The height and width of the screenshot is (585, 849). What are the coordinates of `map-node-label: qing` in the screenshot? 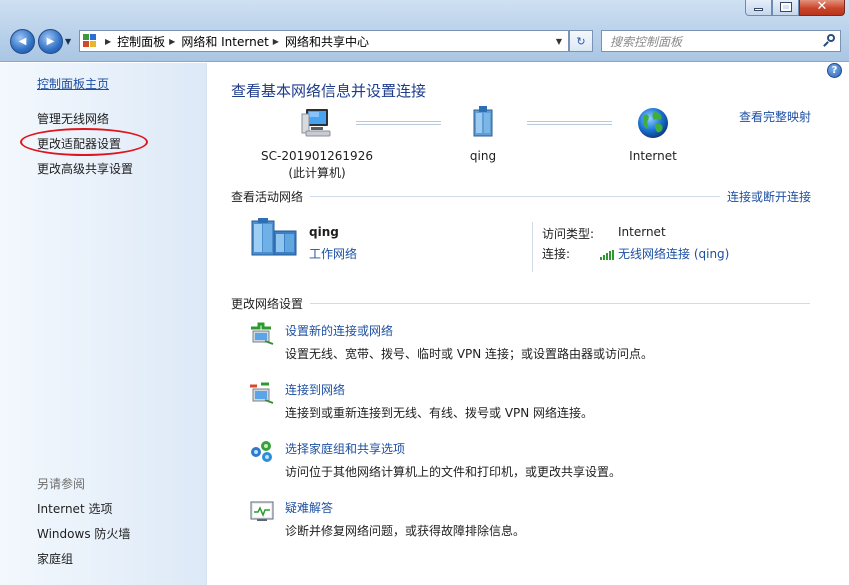 It's located at (483, 156).